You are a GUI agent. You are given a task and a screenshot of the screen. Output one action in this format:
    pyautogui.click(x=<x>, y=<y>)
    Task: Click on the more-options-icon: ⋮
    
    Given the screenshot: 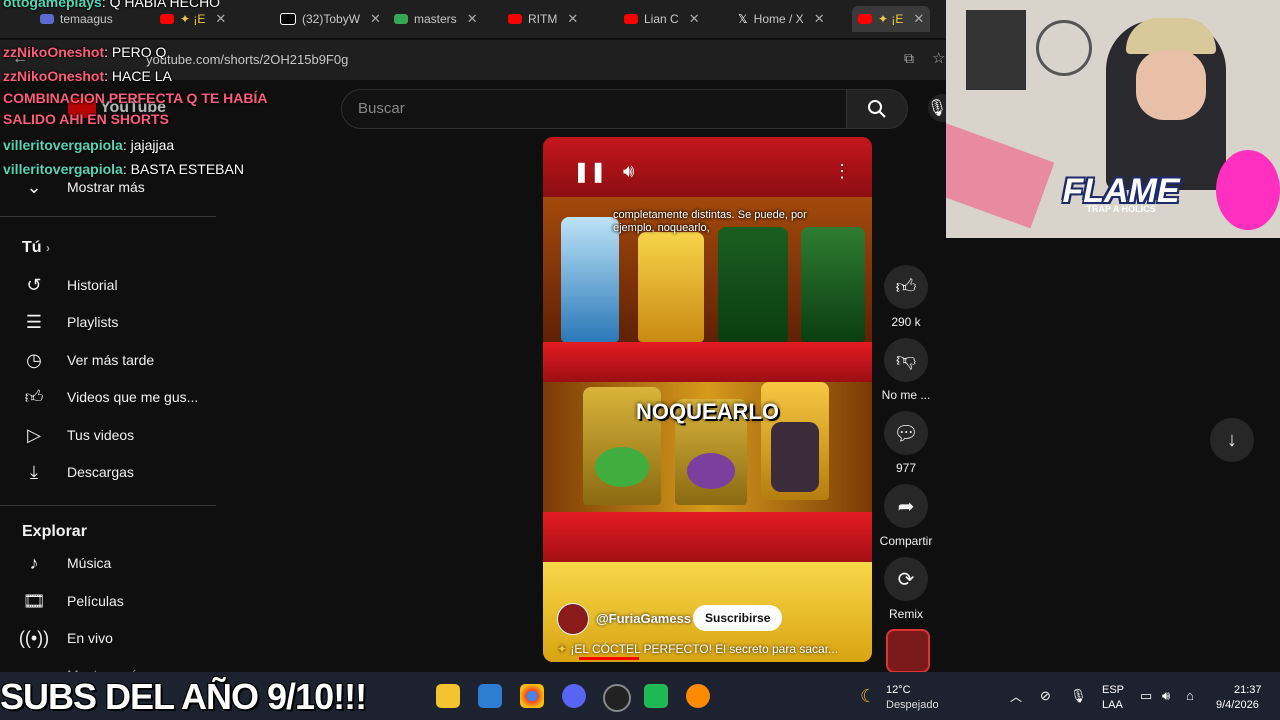 What is the action you would take?
    pyautogui.click(x=842, y=171)
    